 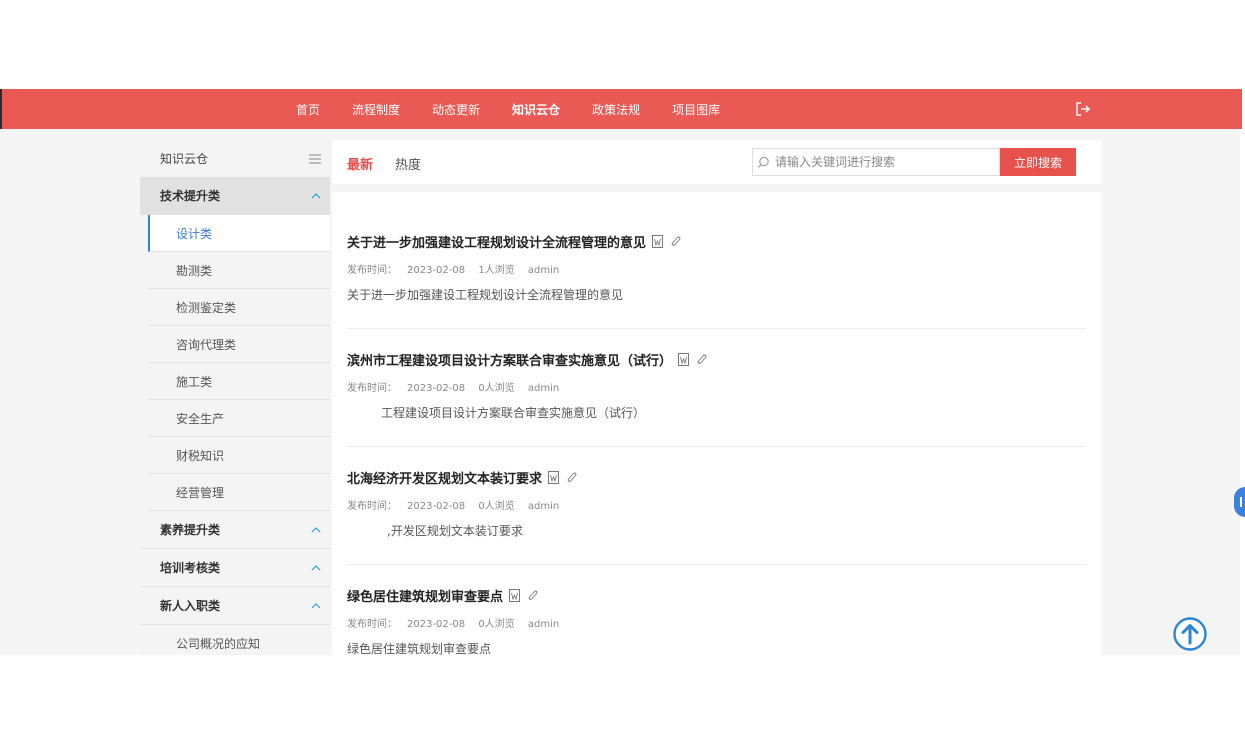 I want to click on search-box, so click(x=876, y=162).